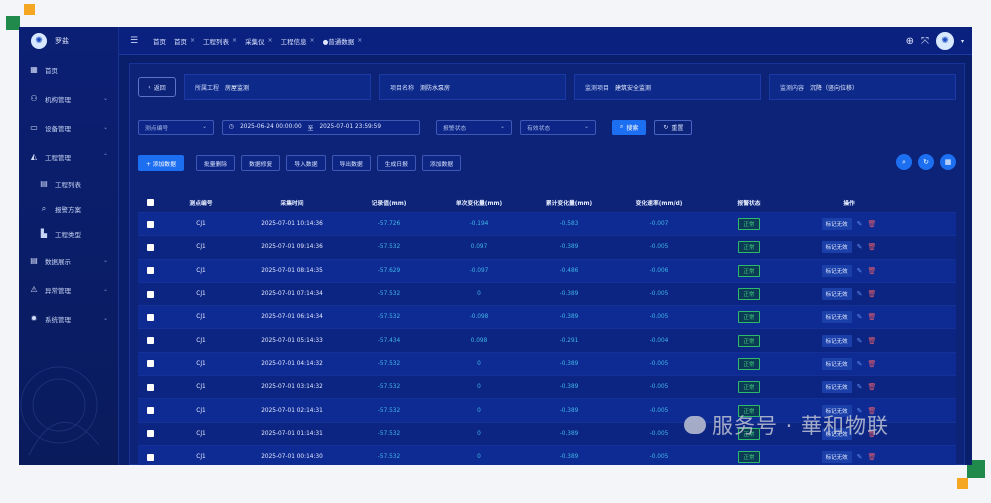 The height and width of the screenshot is (503, 991). Describe the element at coordinates (68, 260) in the screenshot. I see `sidebar-item-data: ▤ 数据展示 ⌄` at that location.